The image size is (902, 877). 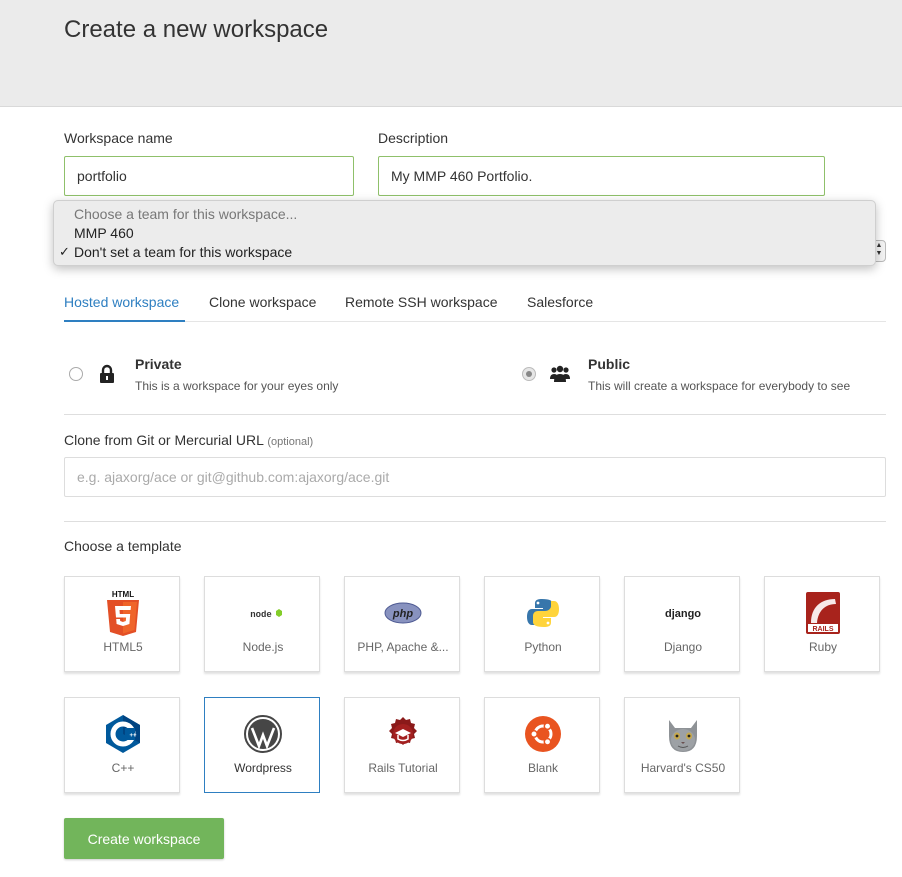 I want to click on template-name: Django, so click(x=683, y=647).